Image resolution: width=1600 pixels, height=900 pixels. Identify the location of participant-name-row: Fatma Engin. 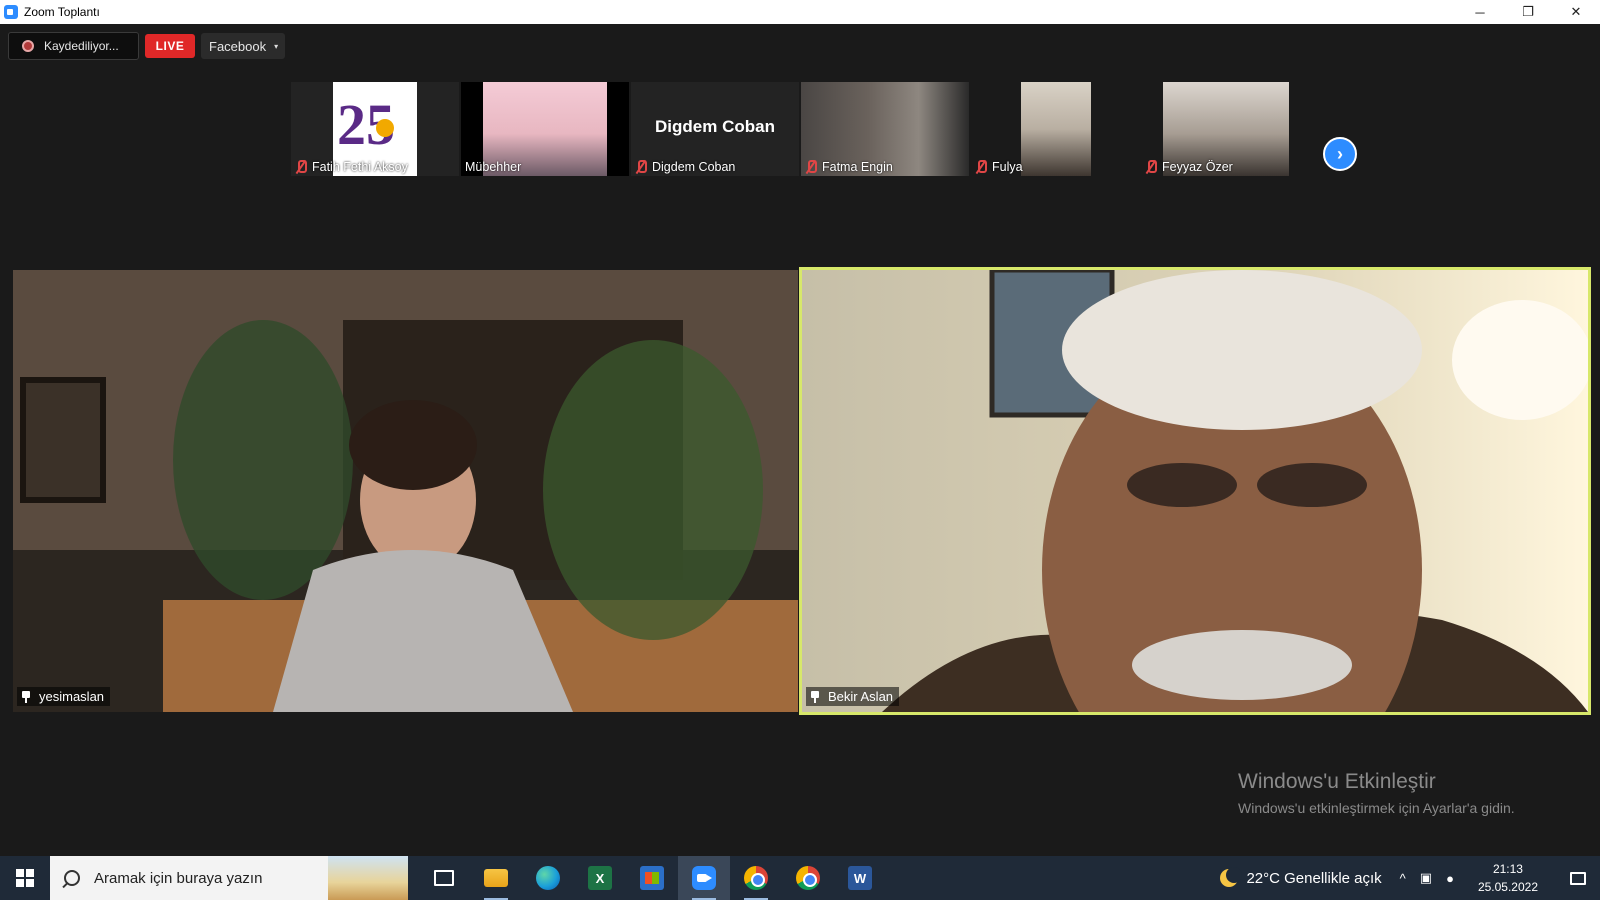
(849, 167).